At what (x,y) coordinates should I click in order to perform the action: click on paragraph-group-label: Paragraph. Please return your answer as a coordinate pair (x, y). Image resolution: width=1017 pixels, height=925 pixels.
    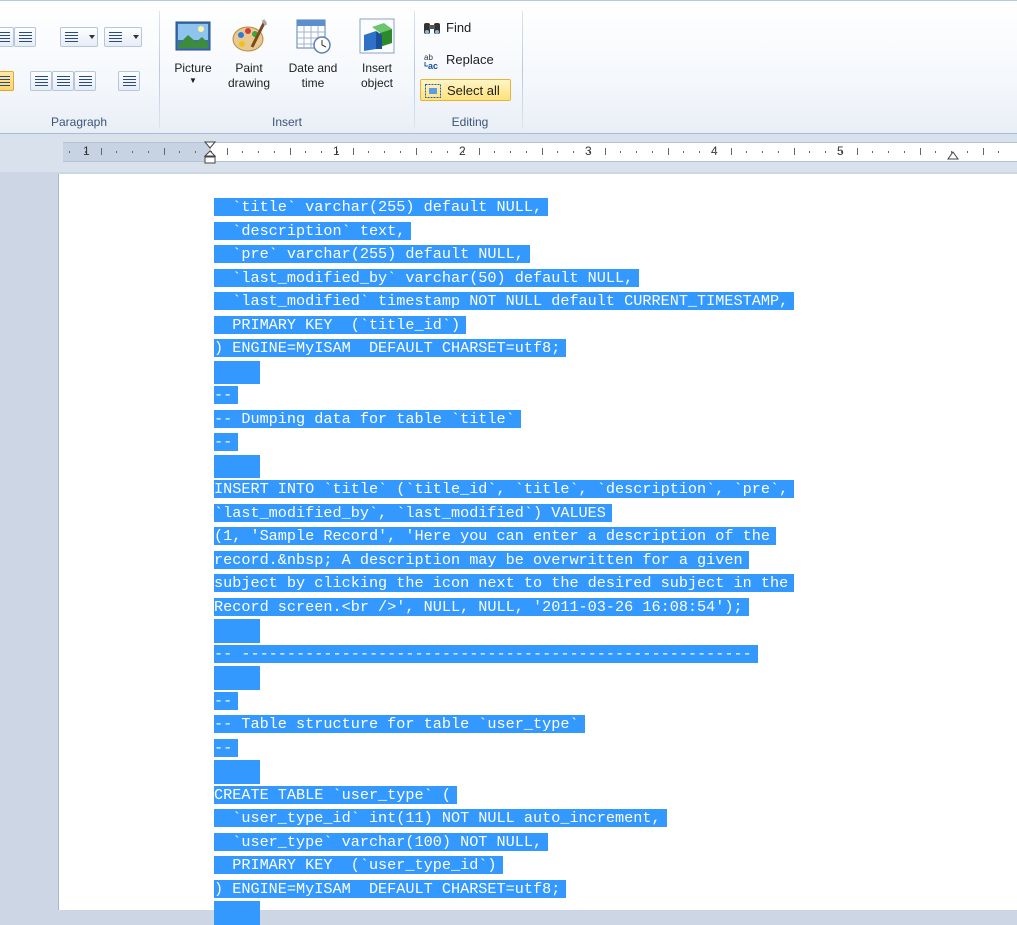
    Looking at the image, I should click on (79, 122).